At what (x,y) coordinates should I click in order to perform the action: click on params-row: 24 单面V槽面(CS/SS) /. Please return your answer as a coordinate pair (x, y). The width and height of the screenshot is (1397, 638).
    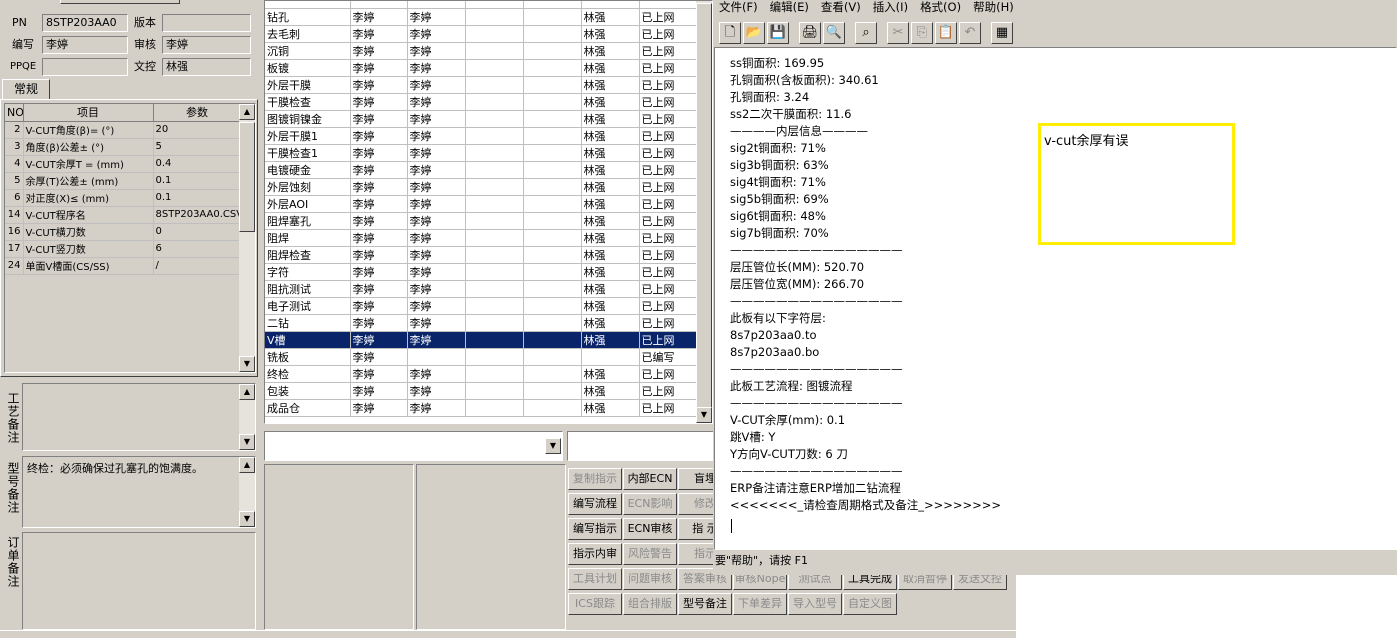
    Looking at the image, I should click on (123, 266).